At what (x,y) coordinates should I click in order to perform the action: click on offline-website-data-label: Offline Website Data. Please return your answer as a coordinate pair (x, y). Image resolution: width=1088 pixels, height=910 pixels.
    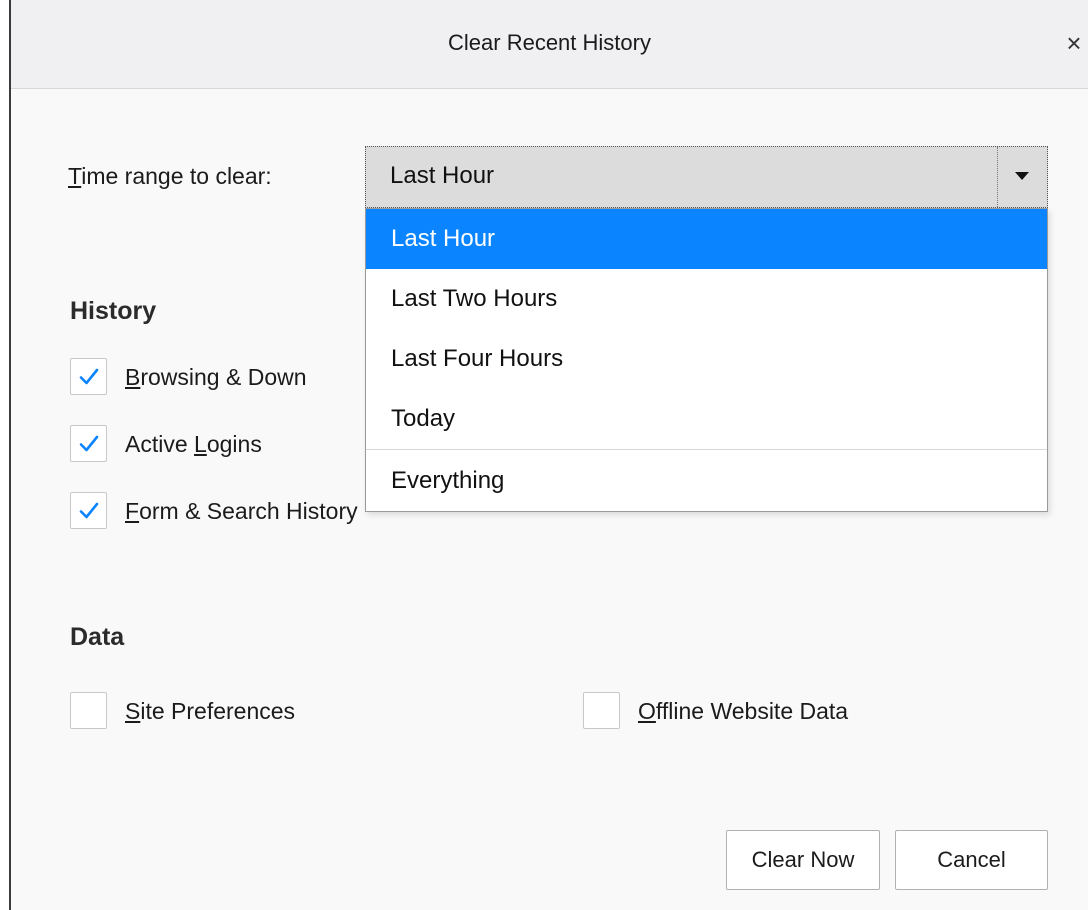
    Looking at the image, I should click on (743, 711).